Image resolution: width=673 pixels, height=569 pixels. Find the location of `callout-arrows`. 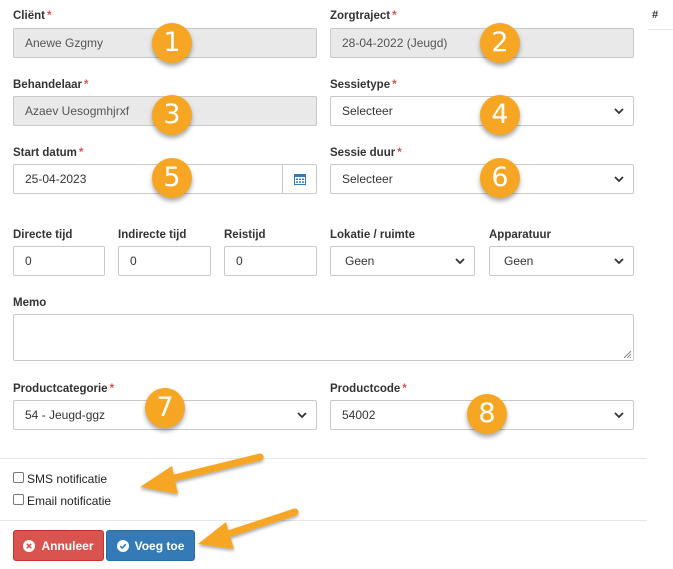

callout-arrows is located at coordinates (219, 501).